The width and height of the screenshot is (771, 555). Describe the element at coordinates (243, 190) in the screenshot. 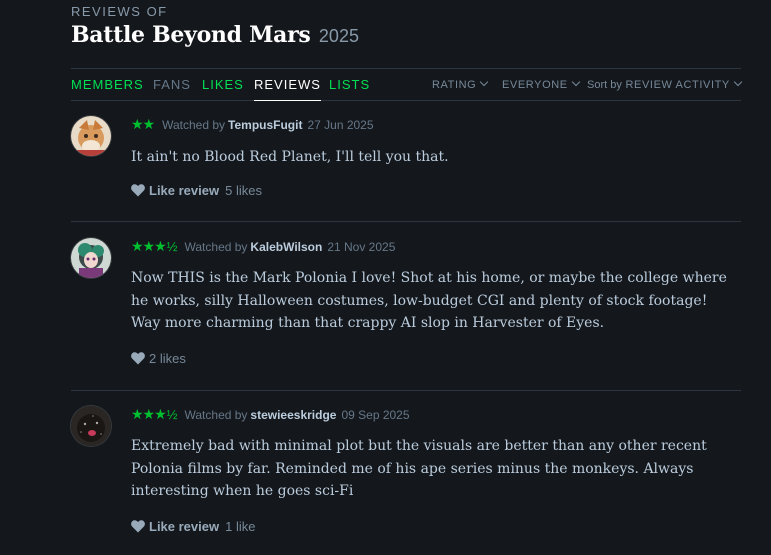

I see `likes-count: 5 likes` at that location.